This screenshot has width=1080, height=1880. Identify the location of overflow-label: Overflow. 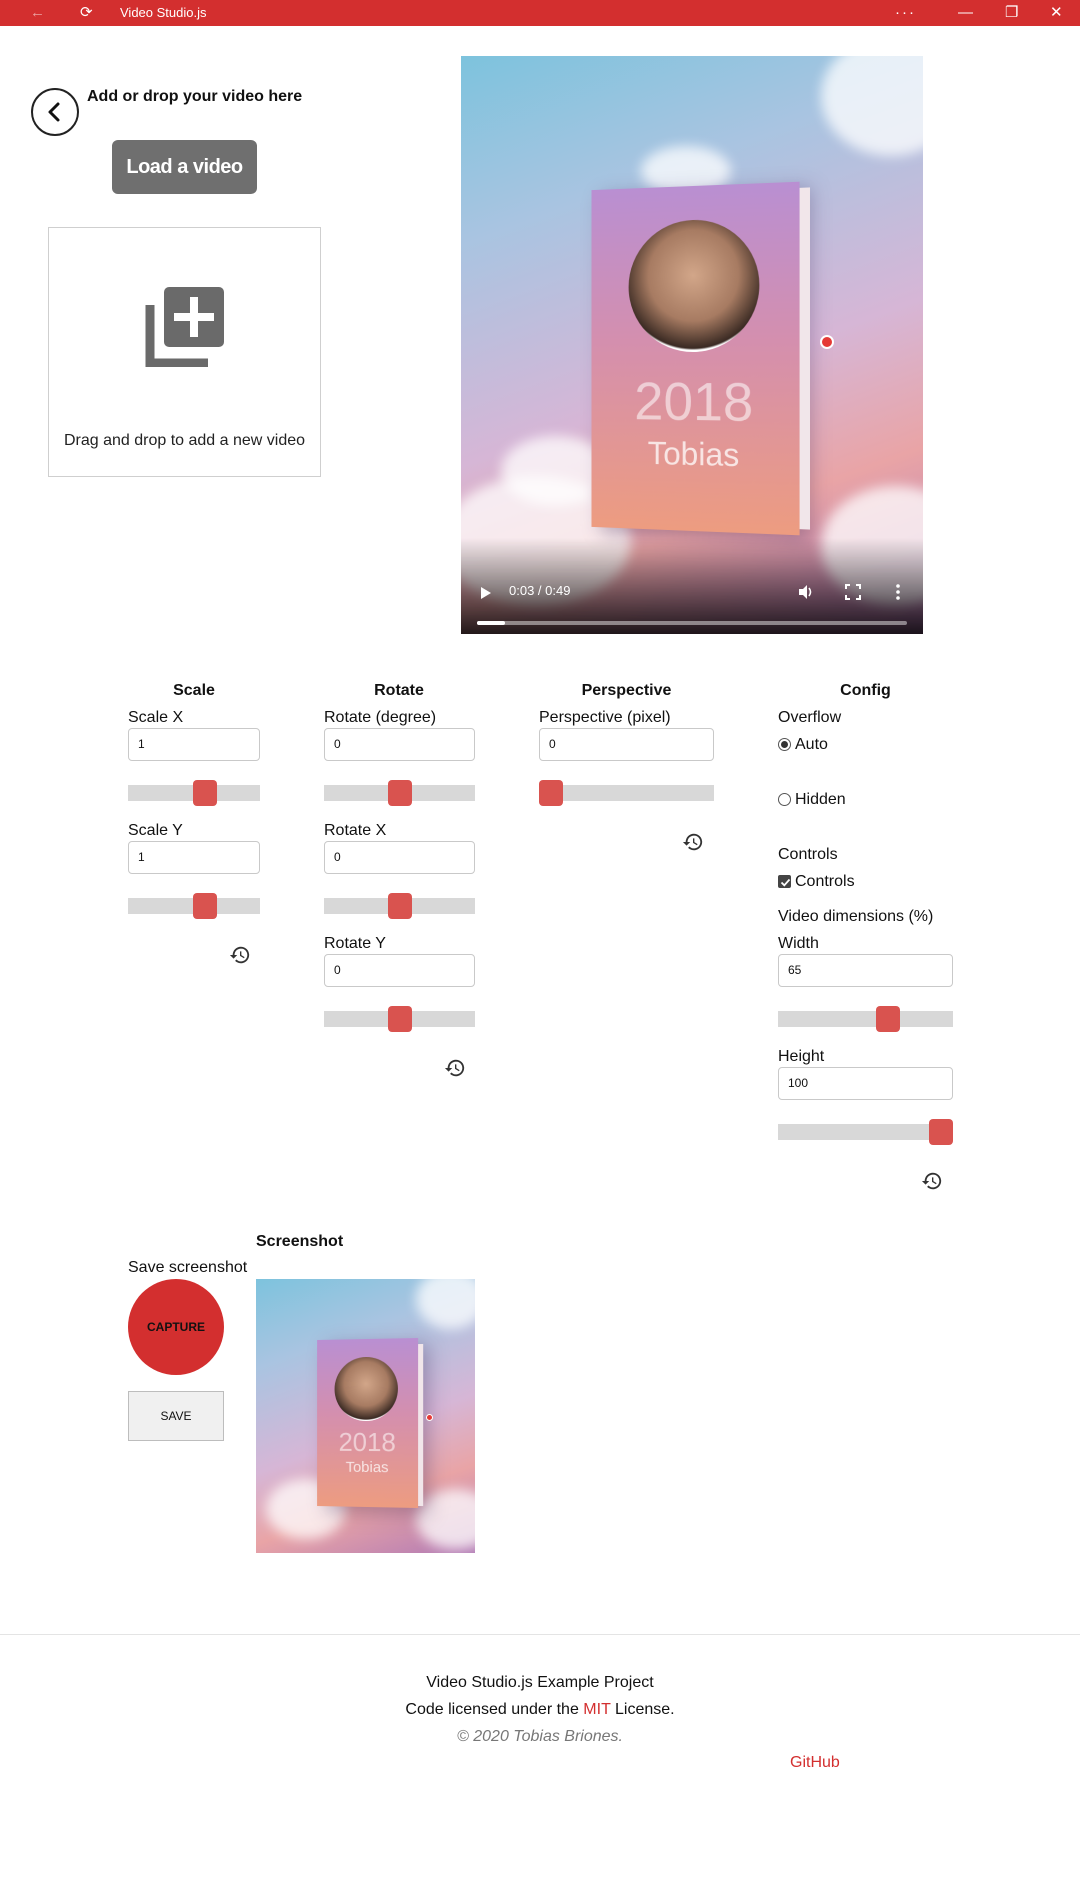
(810, 717).